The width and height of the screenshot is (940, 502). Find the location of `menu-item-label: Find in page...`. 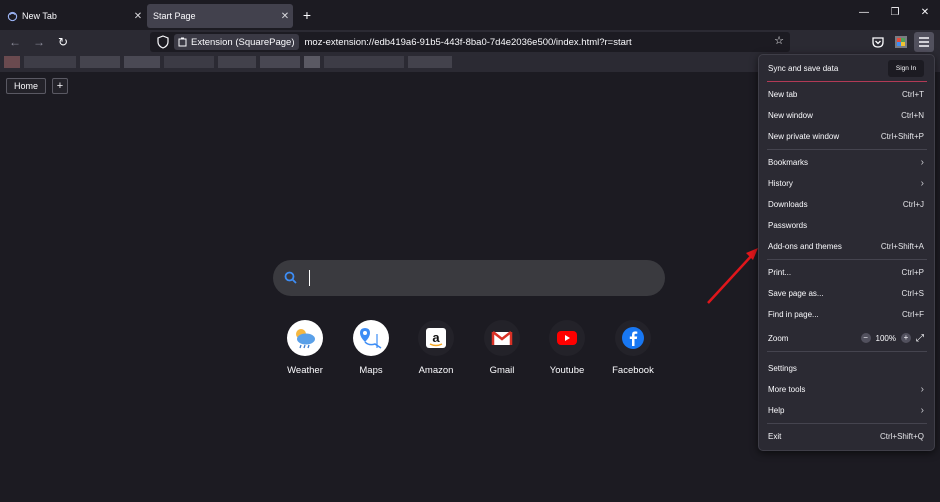

menu-item-label: Find in page... is located at coordinates (793, 314).